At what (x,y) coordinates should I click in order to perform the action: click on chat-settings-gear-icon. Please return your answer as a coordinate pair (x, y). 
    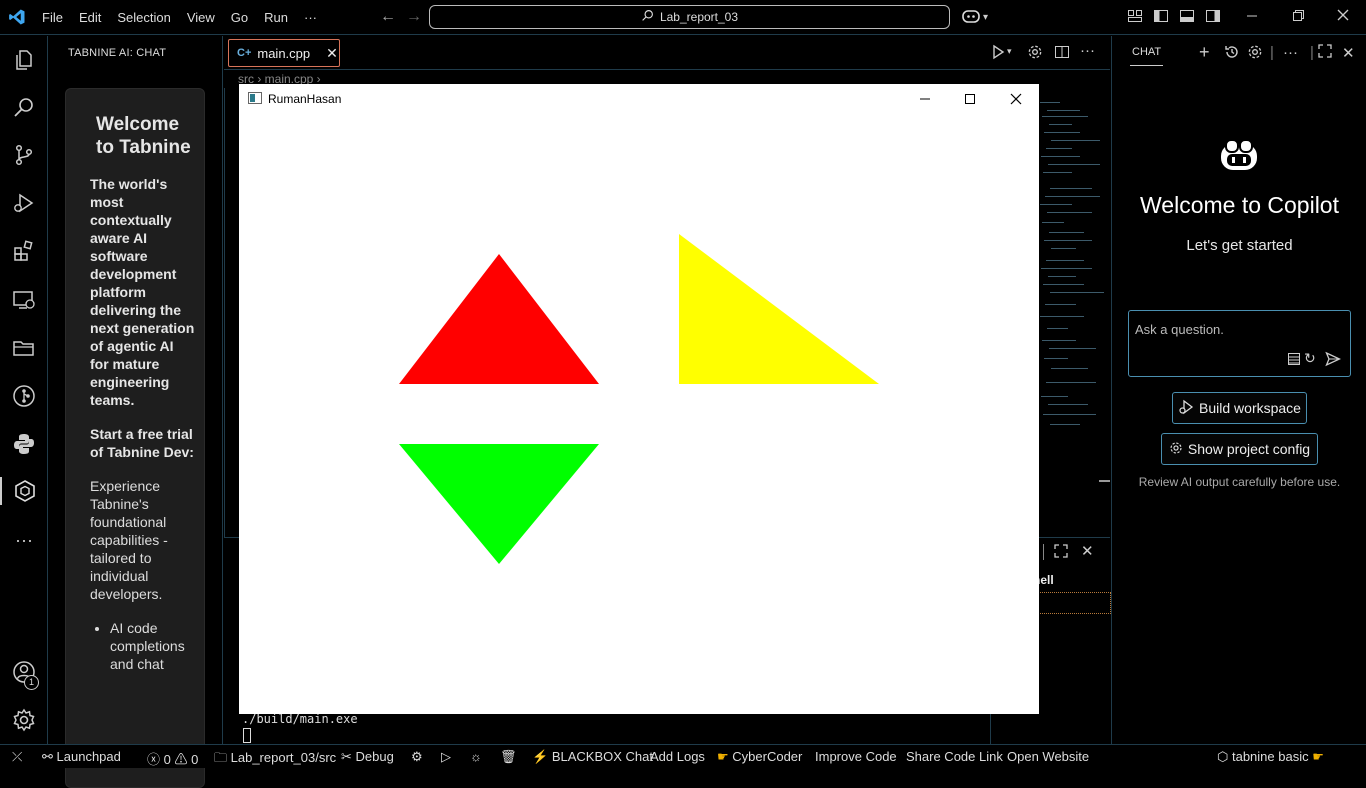
    Looking at the image, I should click on (1255, 54).